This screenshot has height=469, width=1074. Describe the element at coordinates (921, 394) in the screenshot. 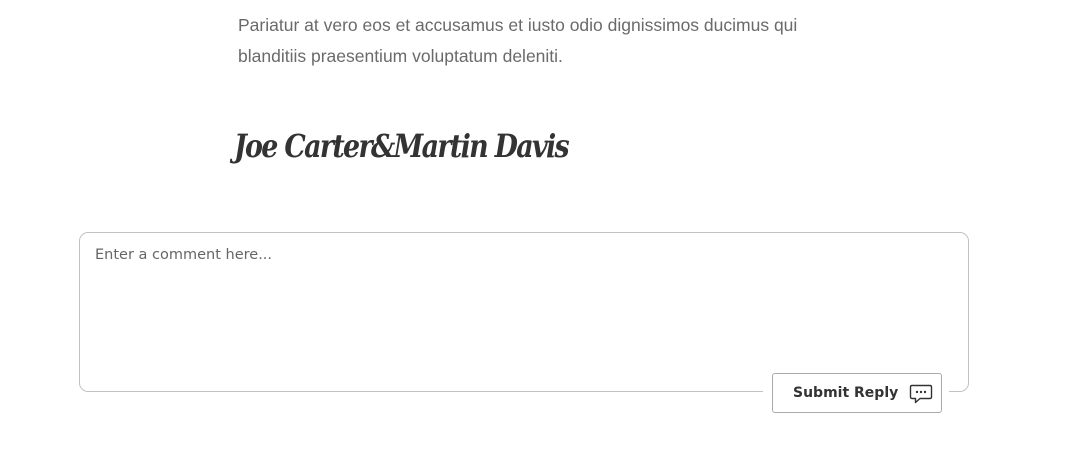

I see `chat-bubble-icon` at that location.